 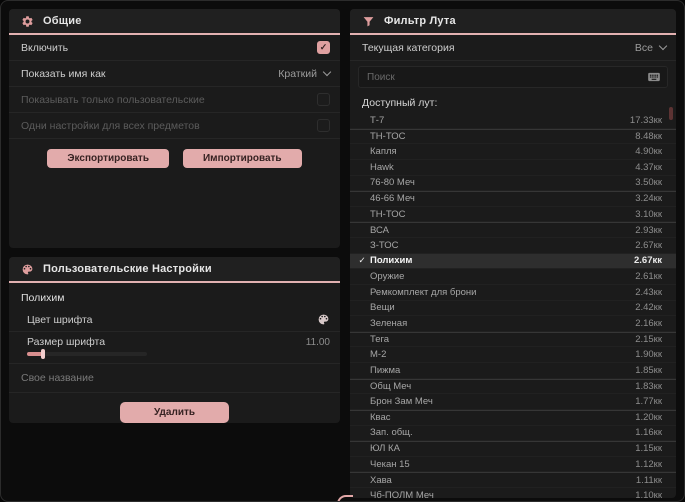 I want to click on only-custom-row: Показывать только пользовательские, so click(x=174, y=100).